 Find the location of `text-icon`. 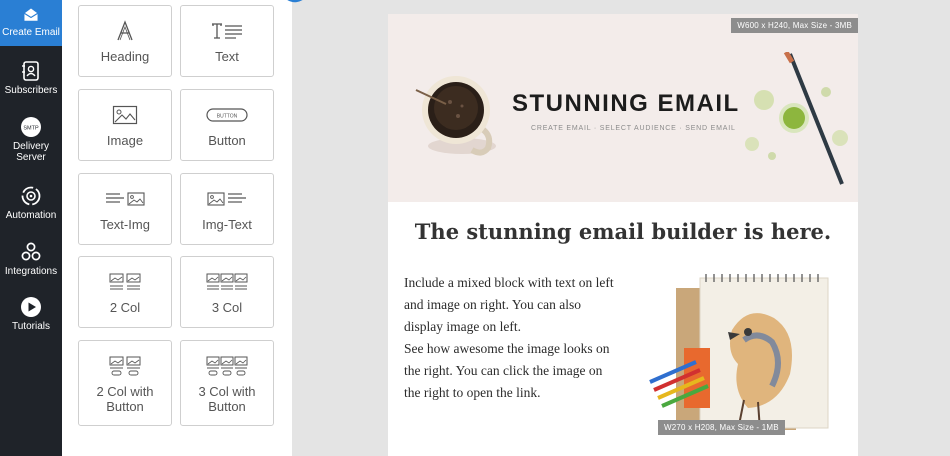

text-icon is located at coordinates (227, 31).